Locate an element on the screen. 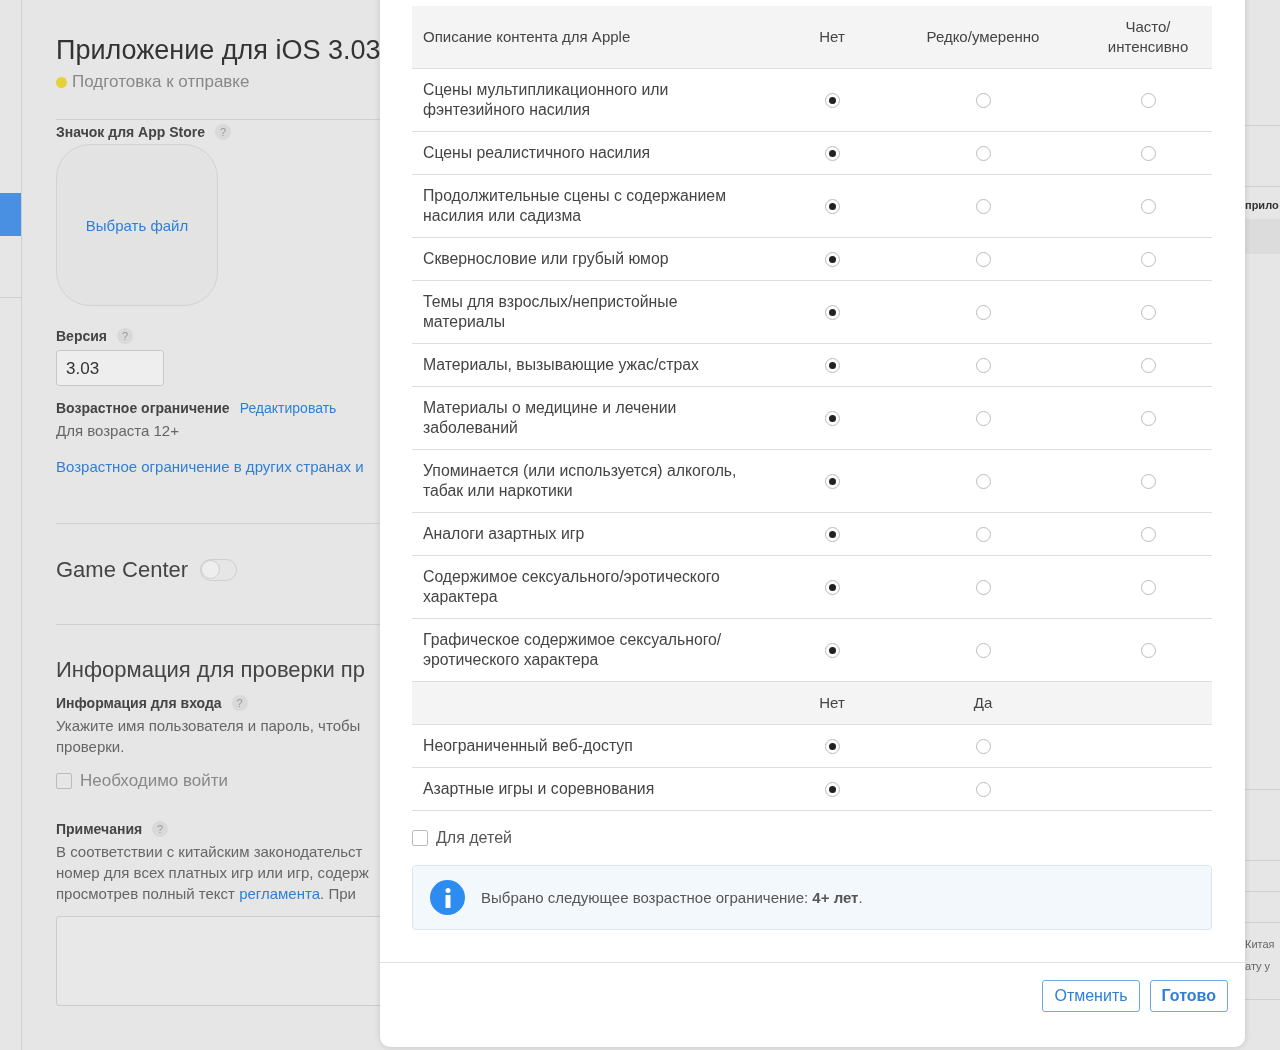 The height and width of the screenshot is (1050, 1280). icon-drop-area: Выбрать файл is located at coordinates (137, 225).